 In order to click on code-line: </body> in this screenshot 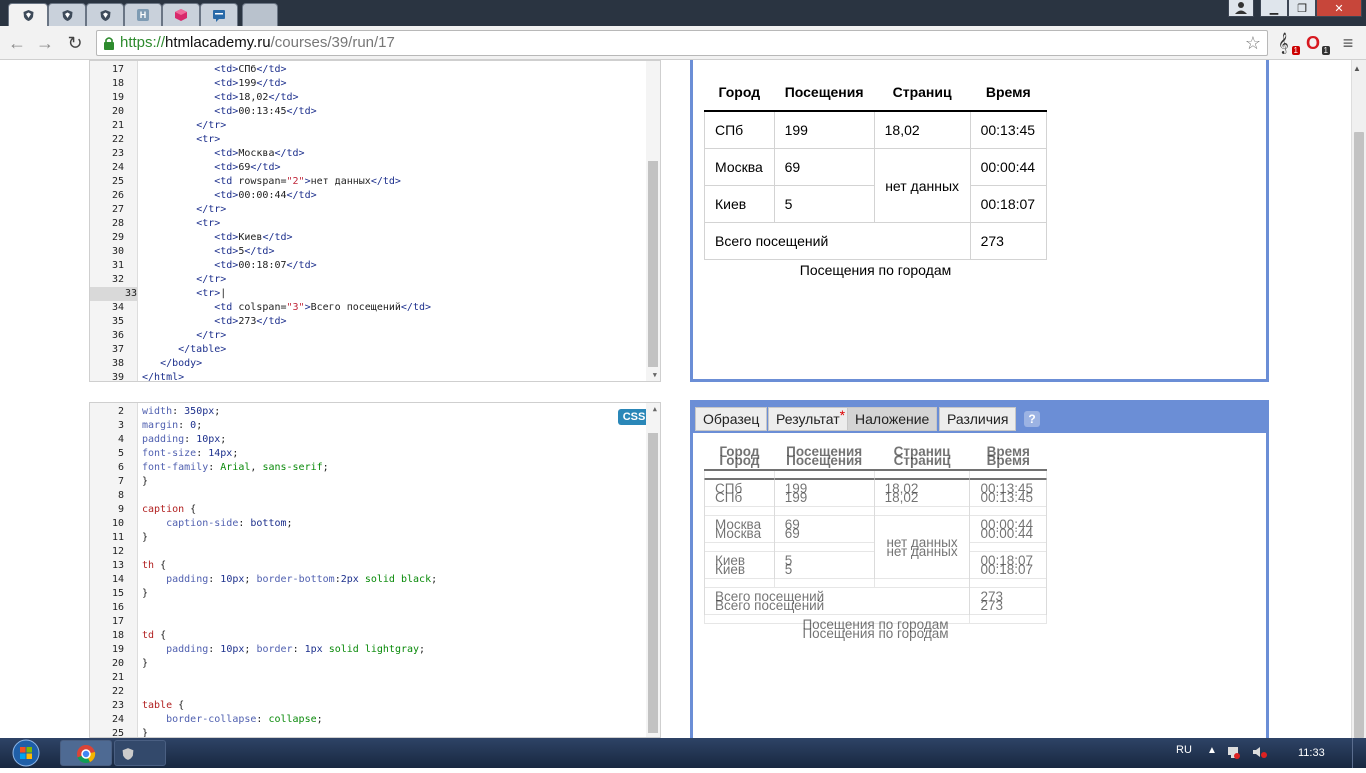, I will do `click(172, 364)`.